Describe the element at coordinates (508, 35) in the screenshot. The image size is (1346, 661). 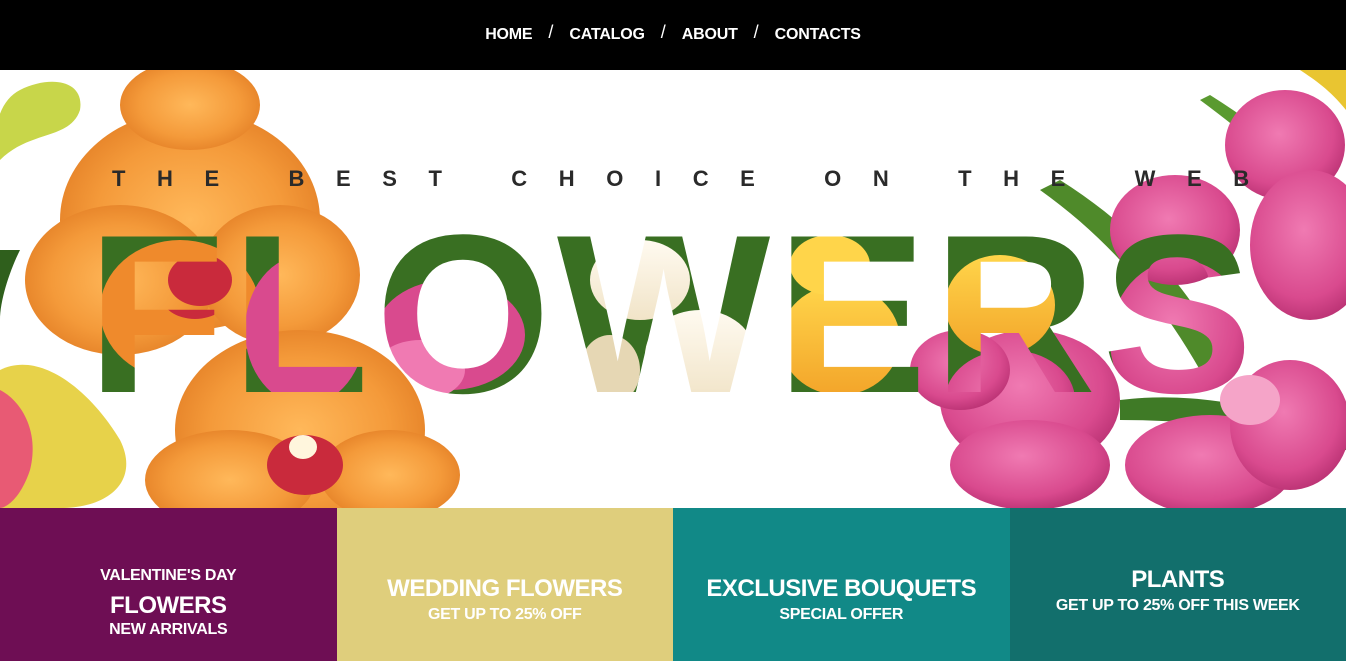
I see `nav-home-link: HOME` at that location.